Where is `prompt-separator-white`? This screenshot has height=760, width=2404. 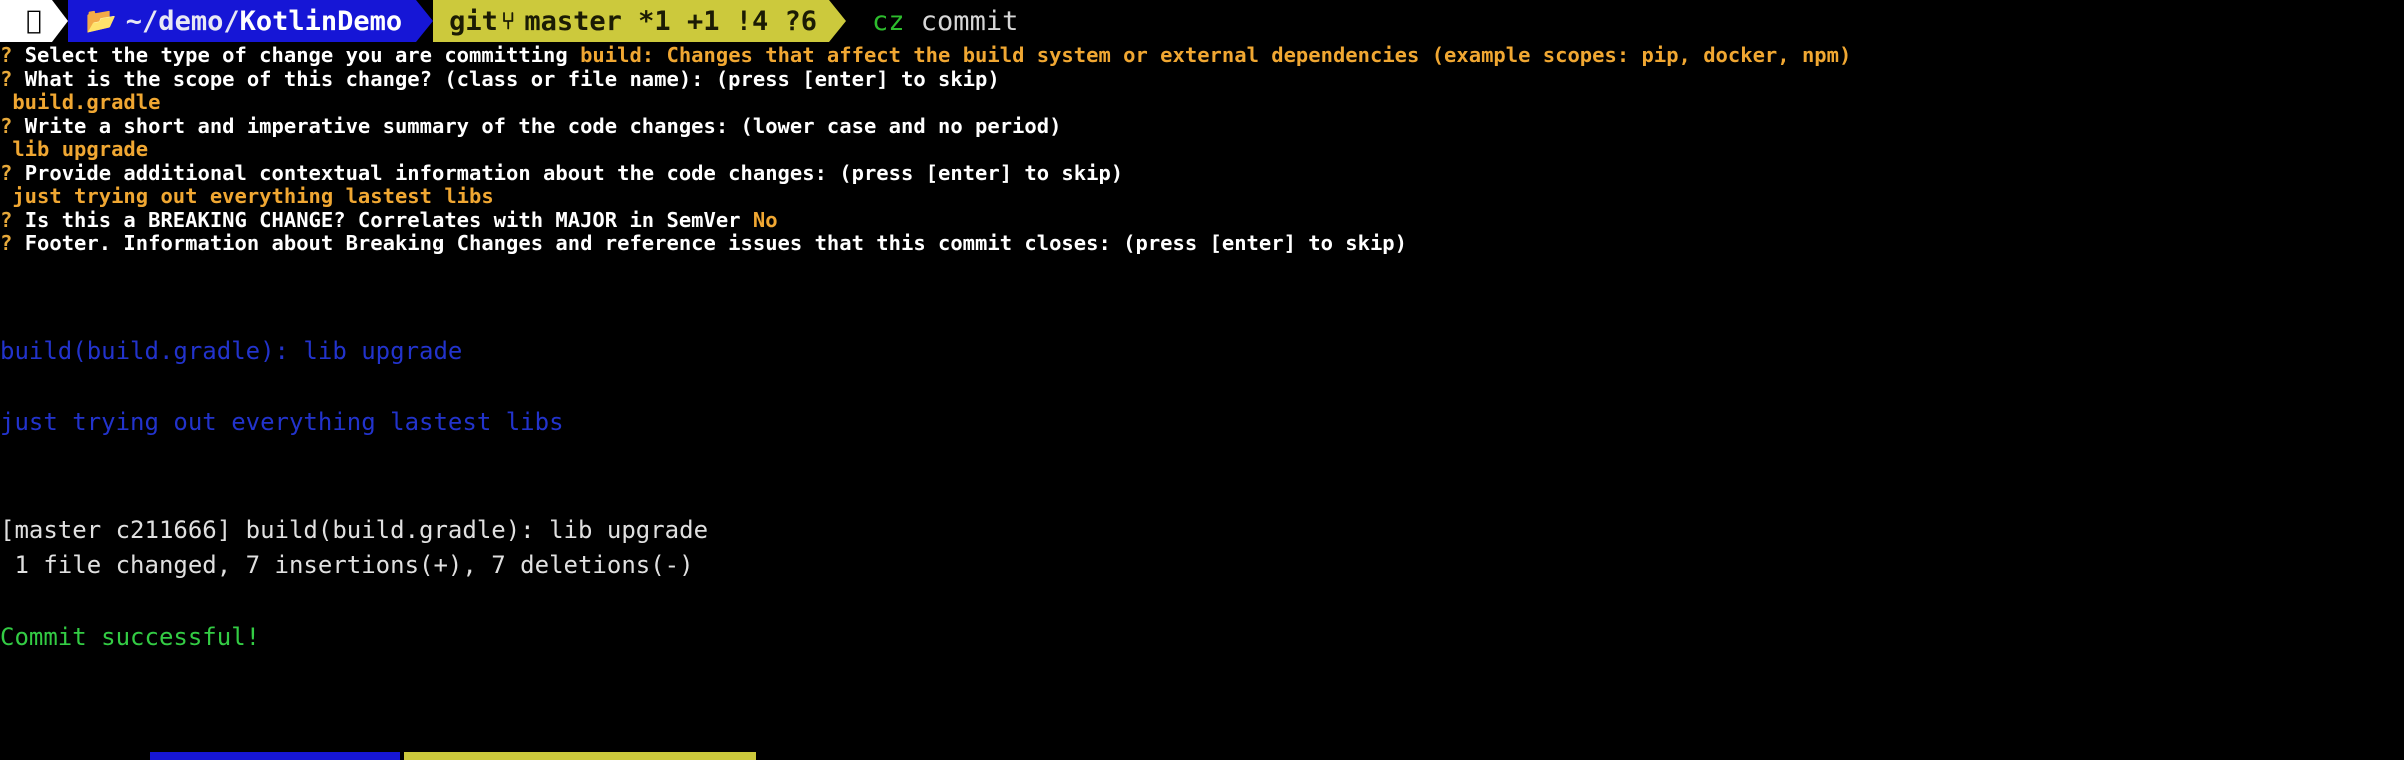
prompt-separator-white is located at coordinates (59, 21).